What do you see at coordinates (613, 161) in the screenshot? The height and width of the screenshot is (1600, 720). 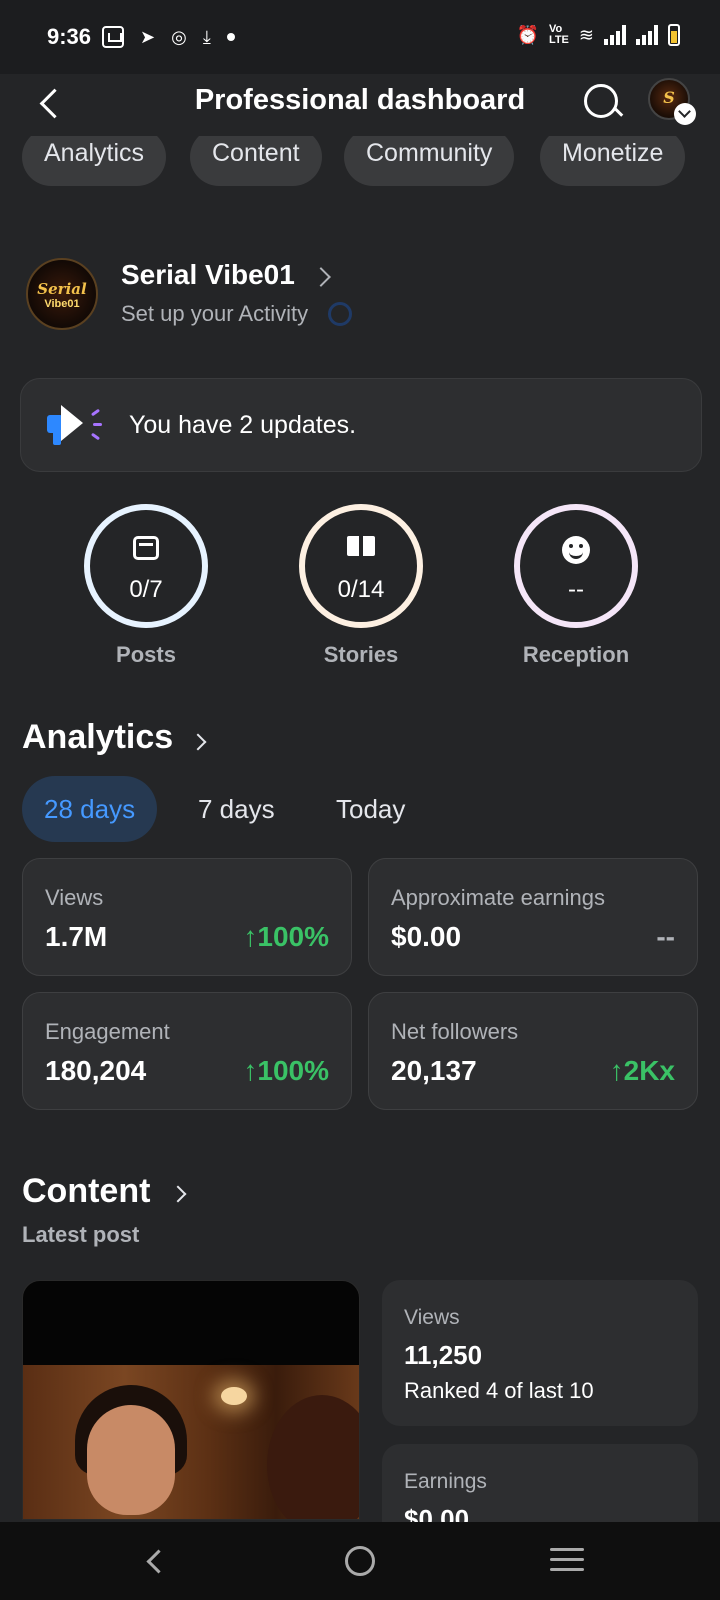 I see `tab-monetize: Monetize` at bounding box center [613, 161].